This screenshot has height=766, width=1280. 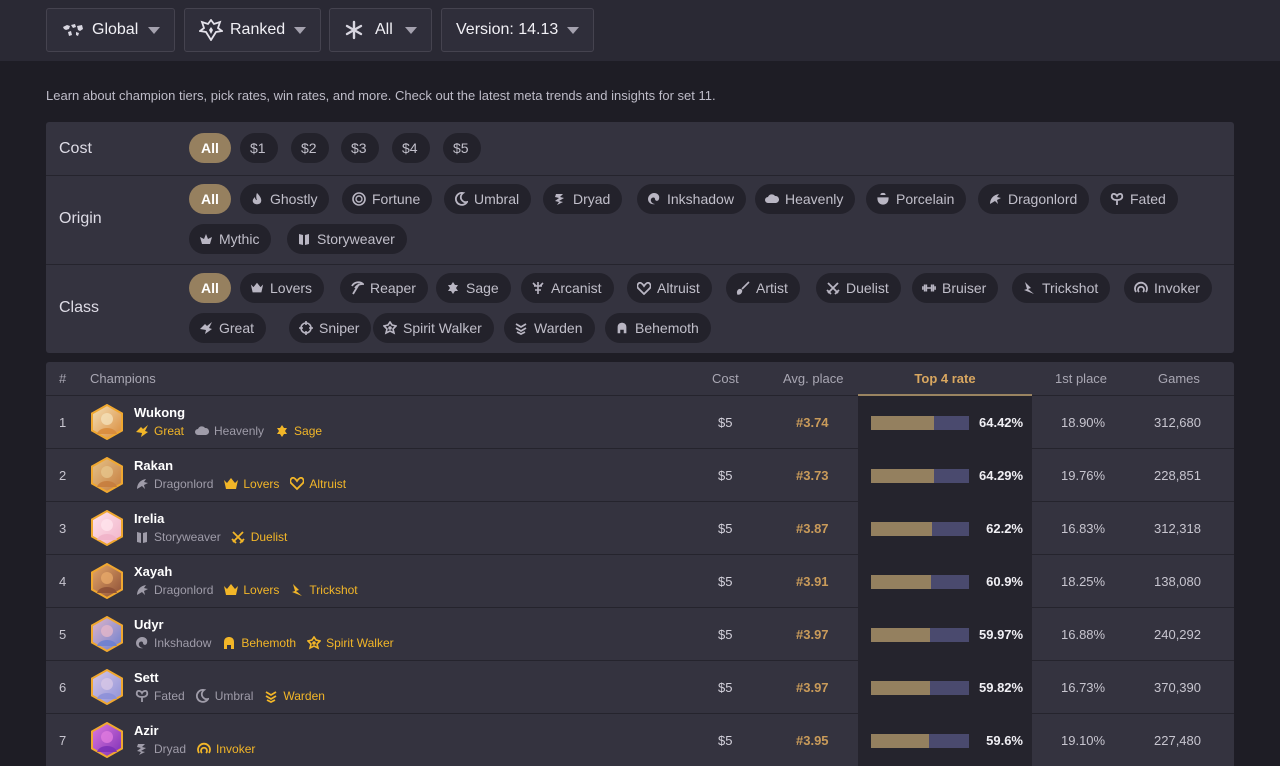 I want to click on region-label: Global, so click(x=115, y=29).